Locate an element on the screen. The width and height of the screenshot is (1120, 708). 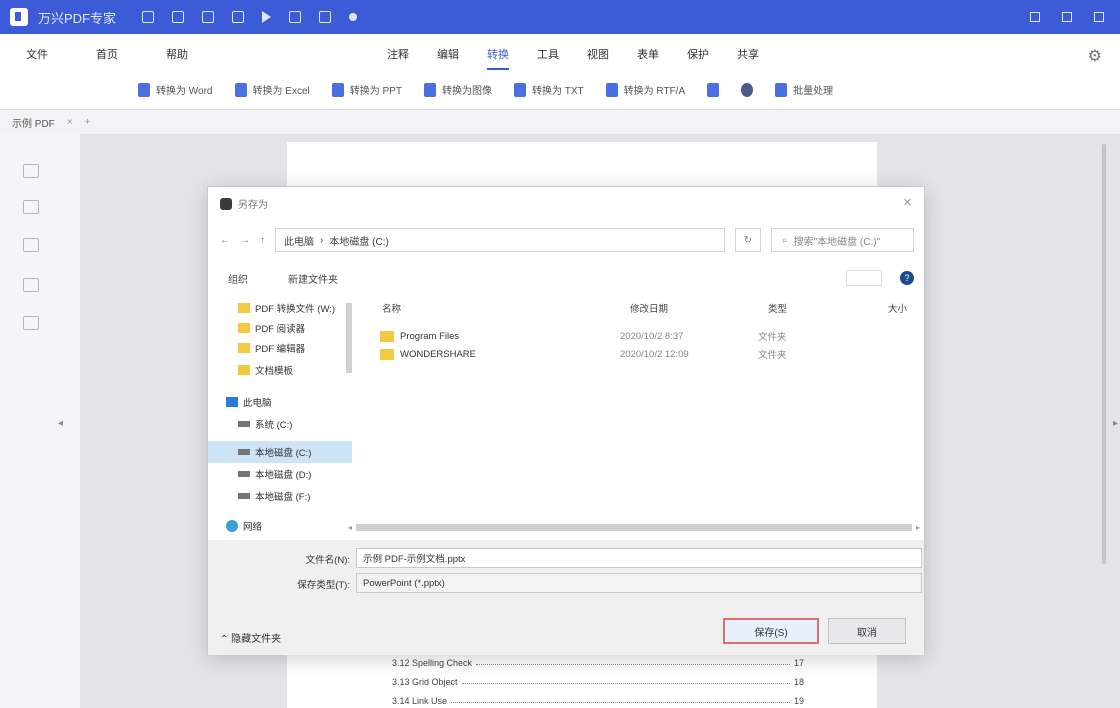
nav-item: 本地磁盘 (D:) is located at coordinates (274, 474).